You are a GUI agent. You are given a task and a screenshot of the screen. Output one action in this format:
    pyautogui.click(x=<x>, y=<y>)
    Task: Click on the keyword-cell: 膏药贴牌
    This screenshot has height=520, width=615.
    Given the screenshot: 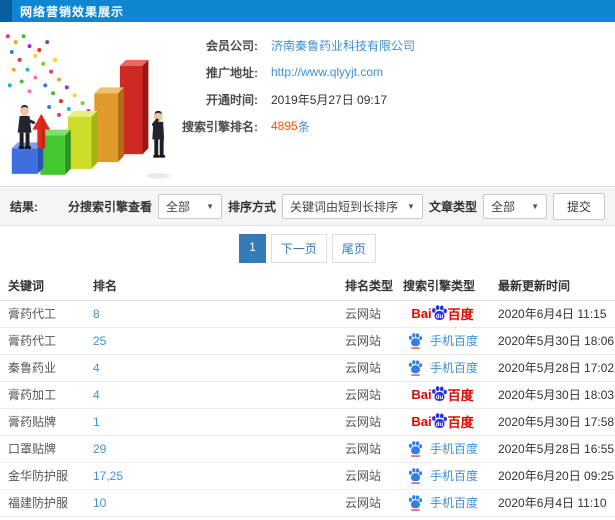 What is the action you would take?
    pyautogui.click(x=42, y=422)
    